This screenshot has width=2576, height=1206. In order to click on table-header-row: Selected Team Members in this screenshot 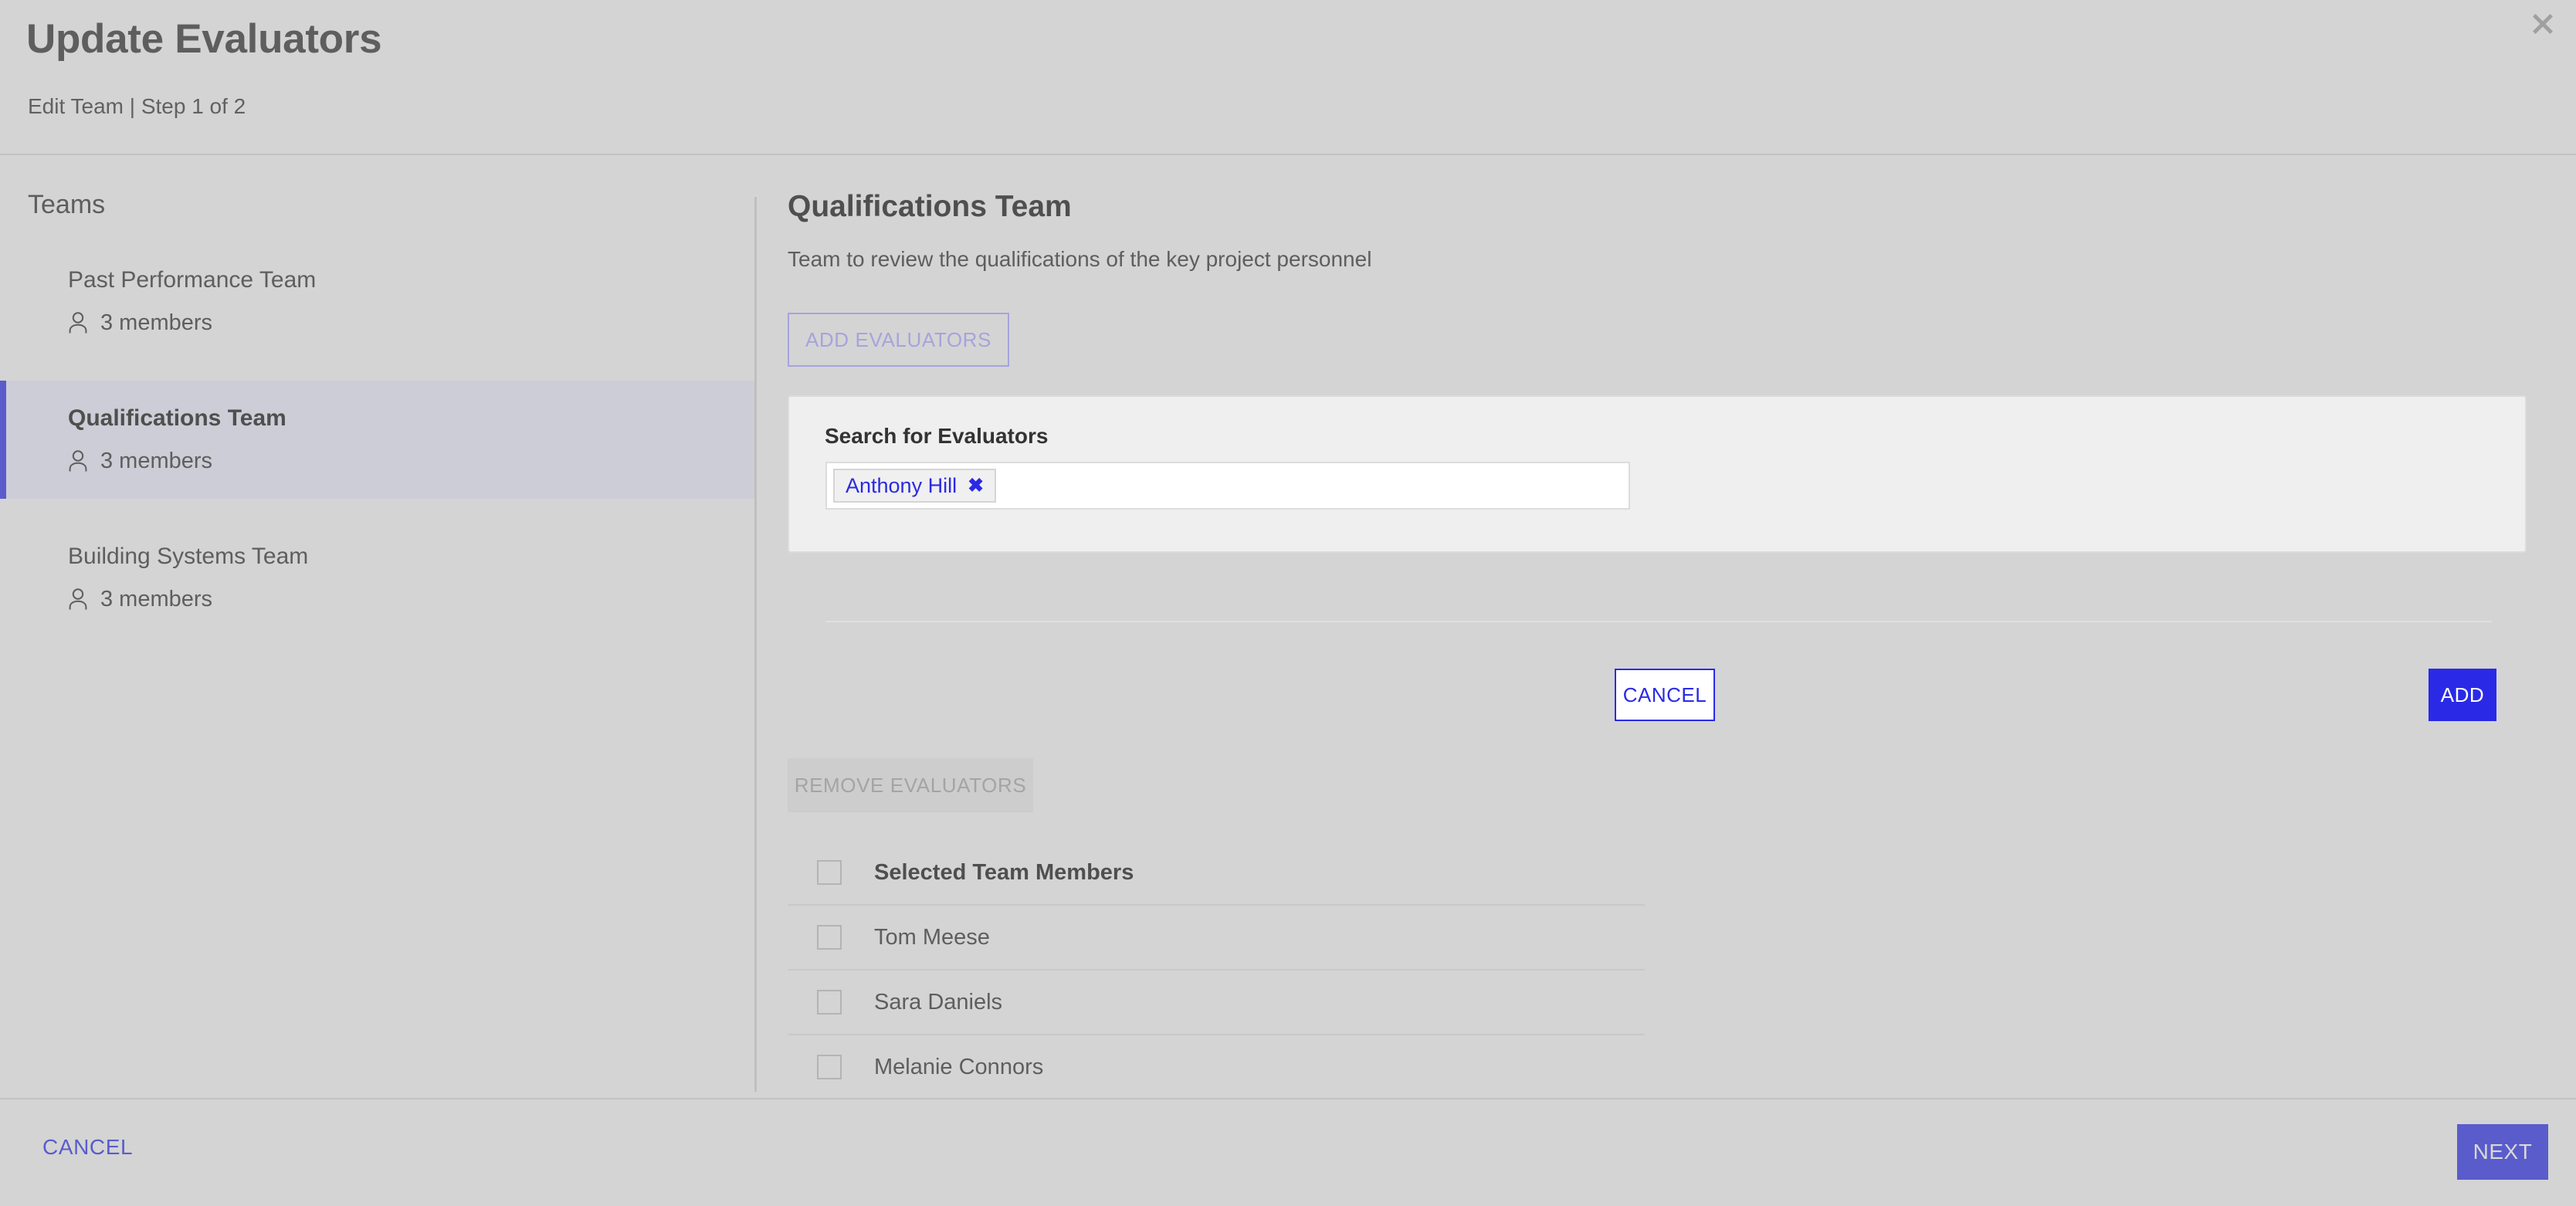, I will do `click(1216, 873)`.